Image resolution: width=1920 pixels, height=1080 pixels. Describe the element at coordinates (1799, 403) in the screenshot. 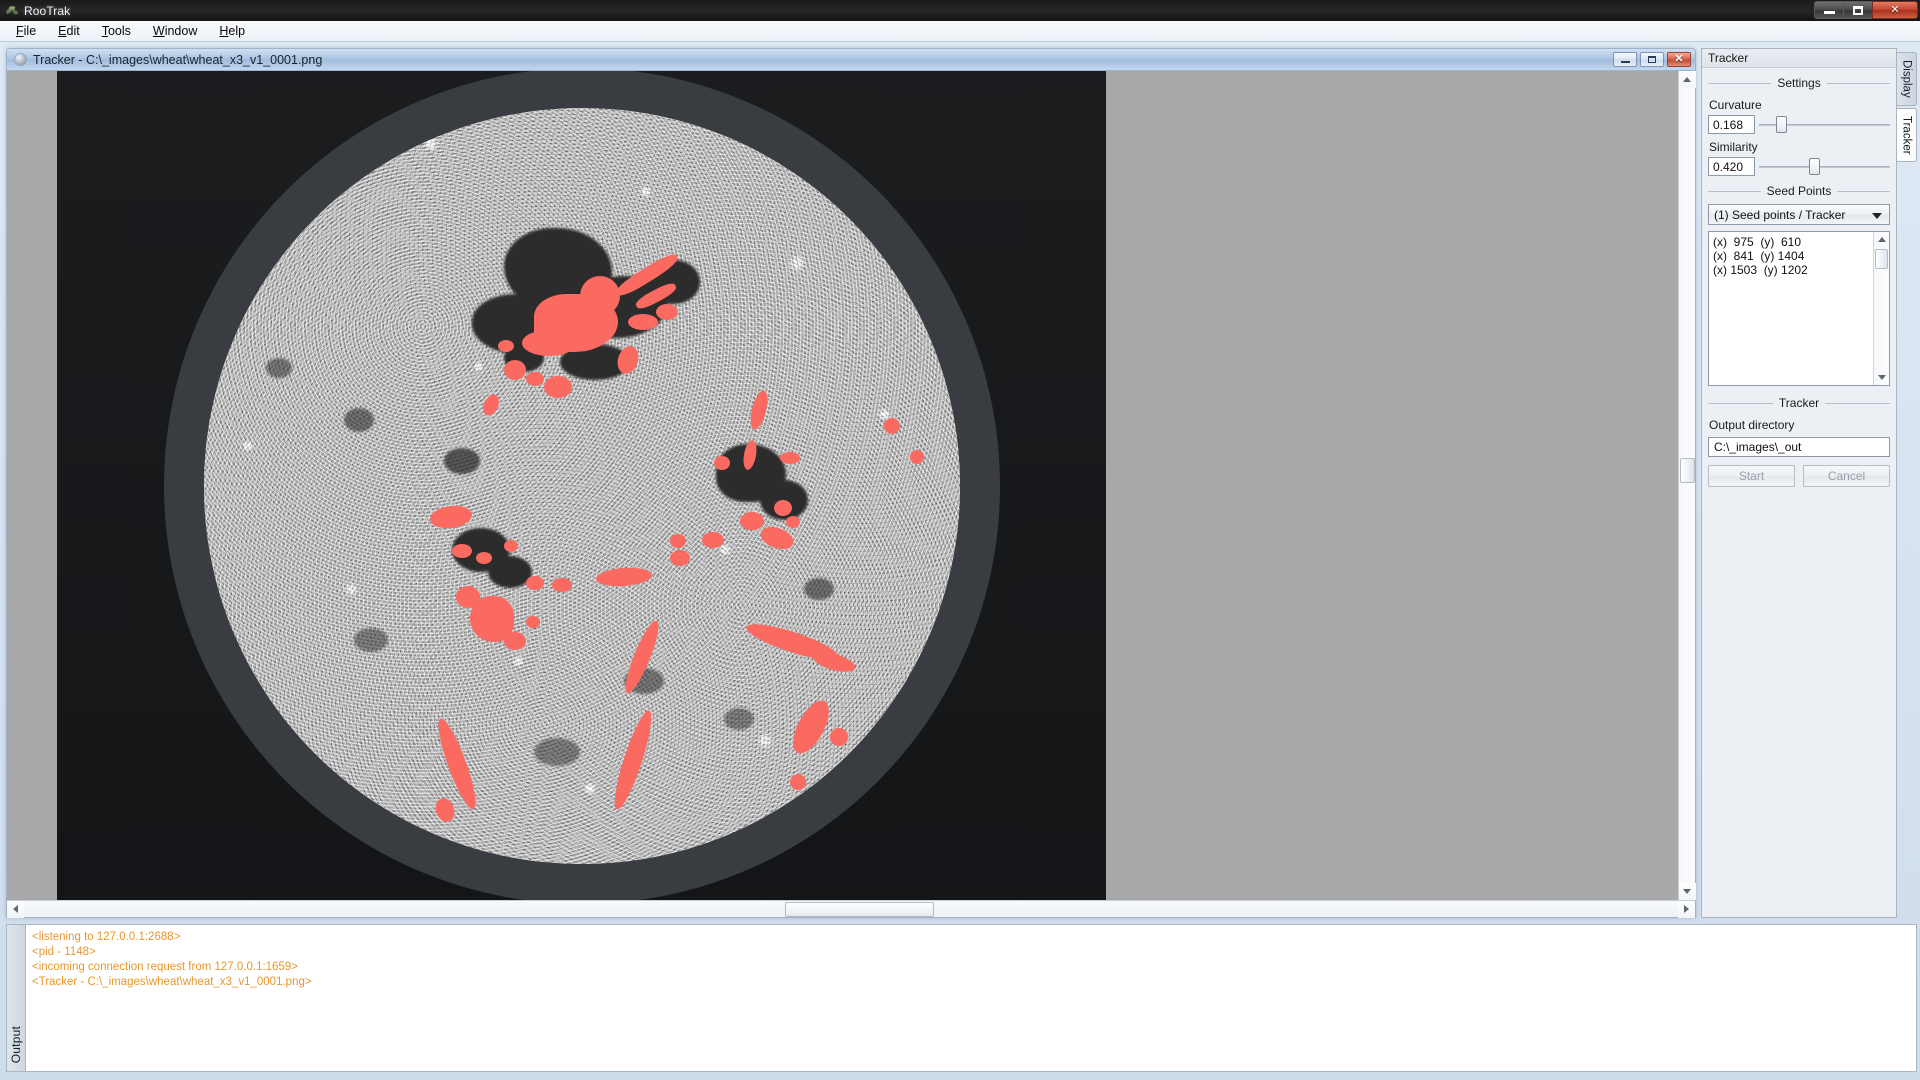

I see `tracker-group-header: Tracker` at that location.